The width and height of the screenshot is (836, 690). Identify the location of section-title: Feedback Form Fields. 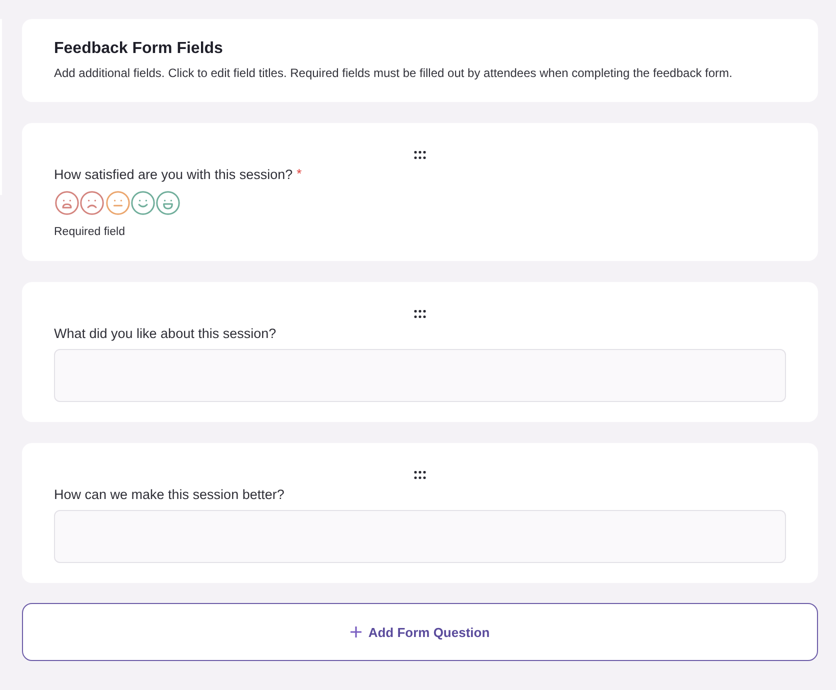
(138, 49).